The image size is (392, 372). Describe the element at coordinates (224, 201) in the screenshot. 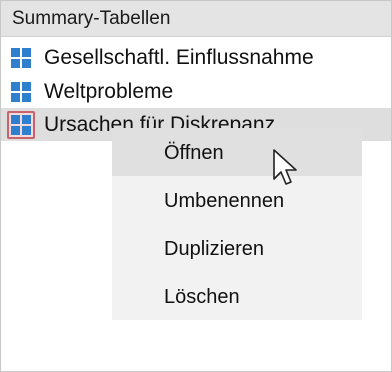

I see `menu-item-label: Umbenennen` at that location.